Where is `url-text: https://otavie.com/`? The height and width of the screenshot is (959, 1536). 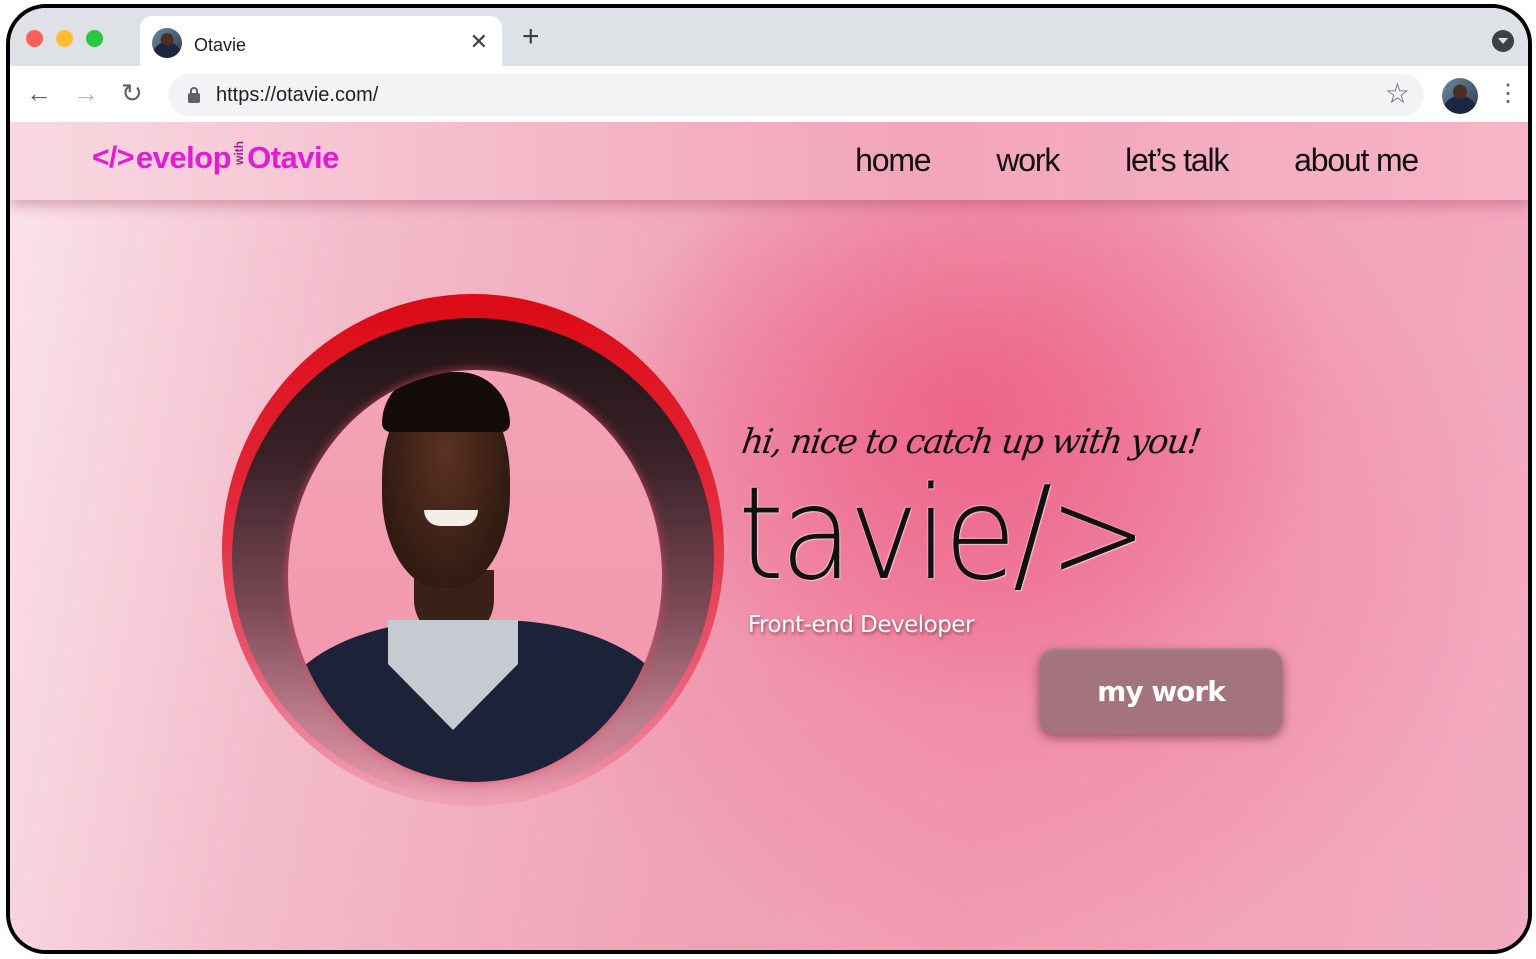
url-text: https://otavie.com/ is located at coordinates (297, 95).